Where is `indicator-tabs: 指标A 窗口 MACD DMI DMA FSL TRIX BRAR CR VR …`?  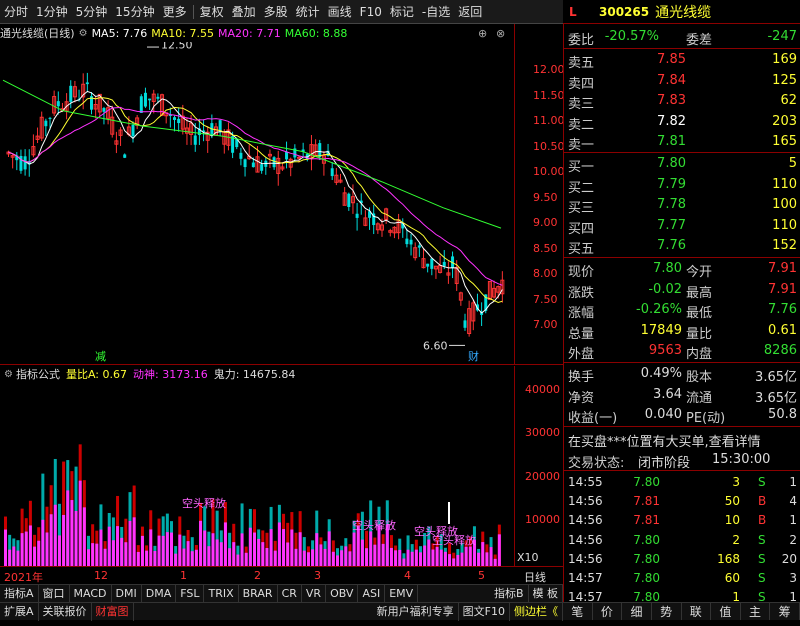 indicator-tabs: 指标A 窗口 MACD DMI DMA FSL TRIX BRAR CR VR … is located at coordinates (281, 593).